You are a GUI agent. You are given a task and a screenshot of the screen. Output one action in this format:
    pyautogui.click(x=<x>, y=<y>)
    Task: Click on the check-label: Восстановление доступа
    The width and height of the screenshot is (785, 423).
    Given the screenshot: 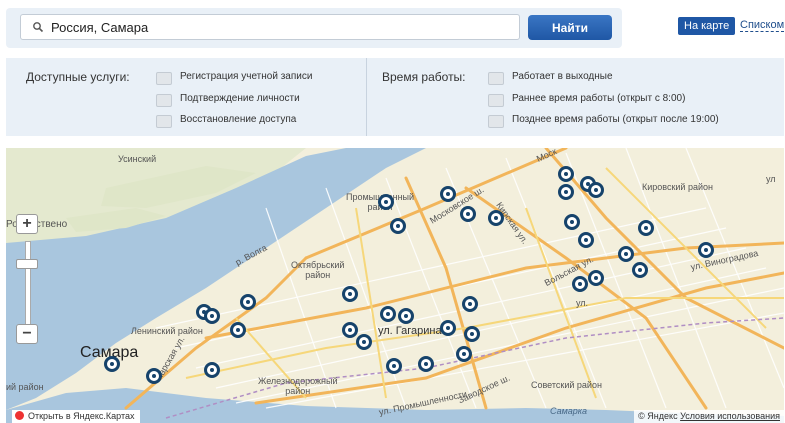 What is the action you would take?
    pyautogui.click(x=238, y=119)
    